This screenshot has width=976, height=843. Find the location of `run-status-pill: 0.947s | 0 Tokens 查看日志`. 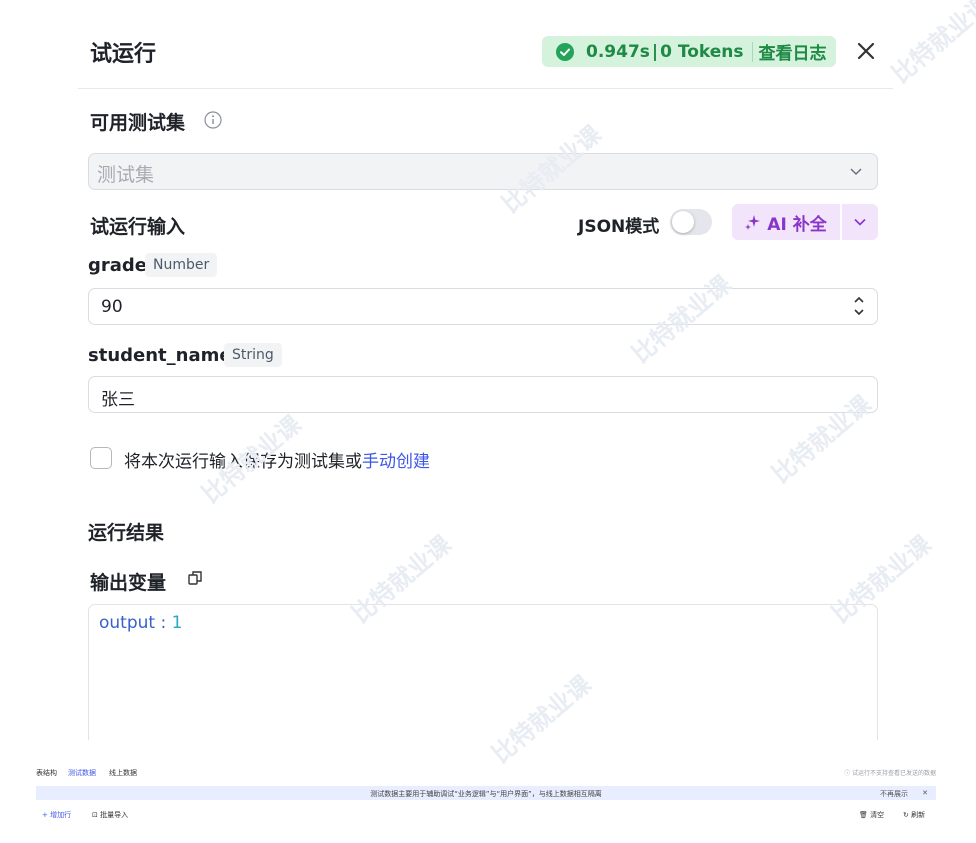

run-status-pill: 0.947s | 0 Tokens 查看日志 is located at coordinates (689, 51).